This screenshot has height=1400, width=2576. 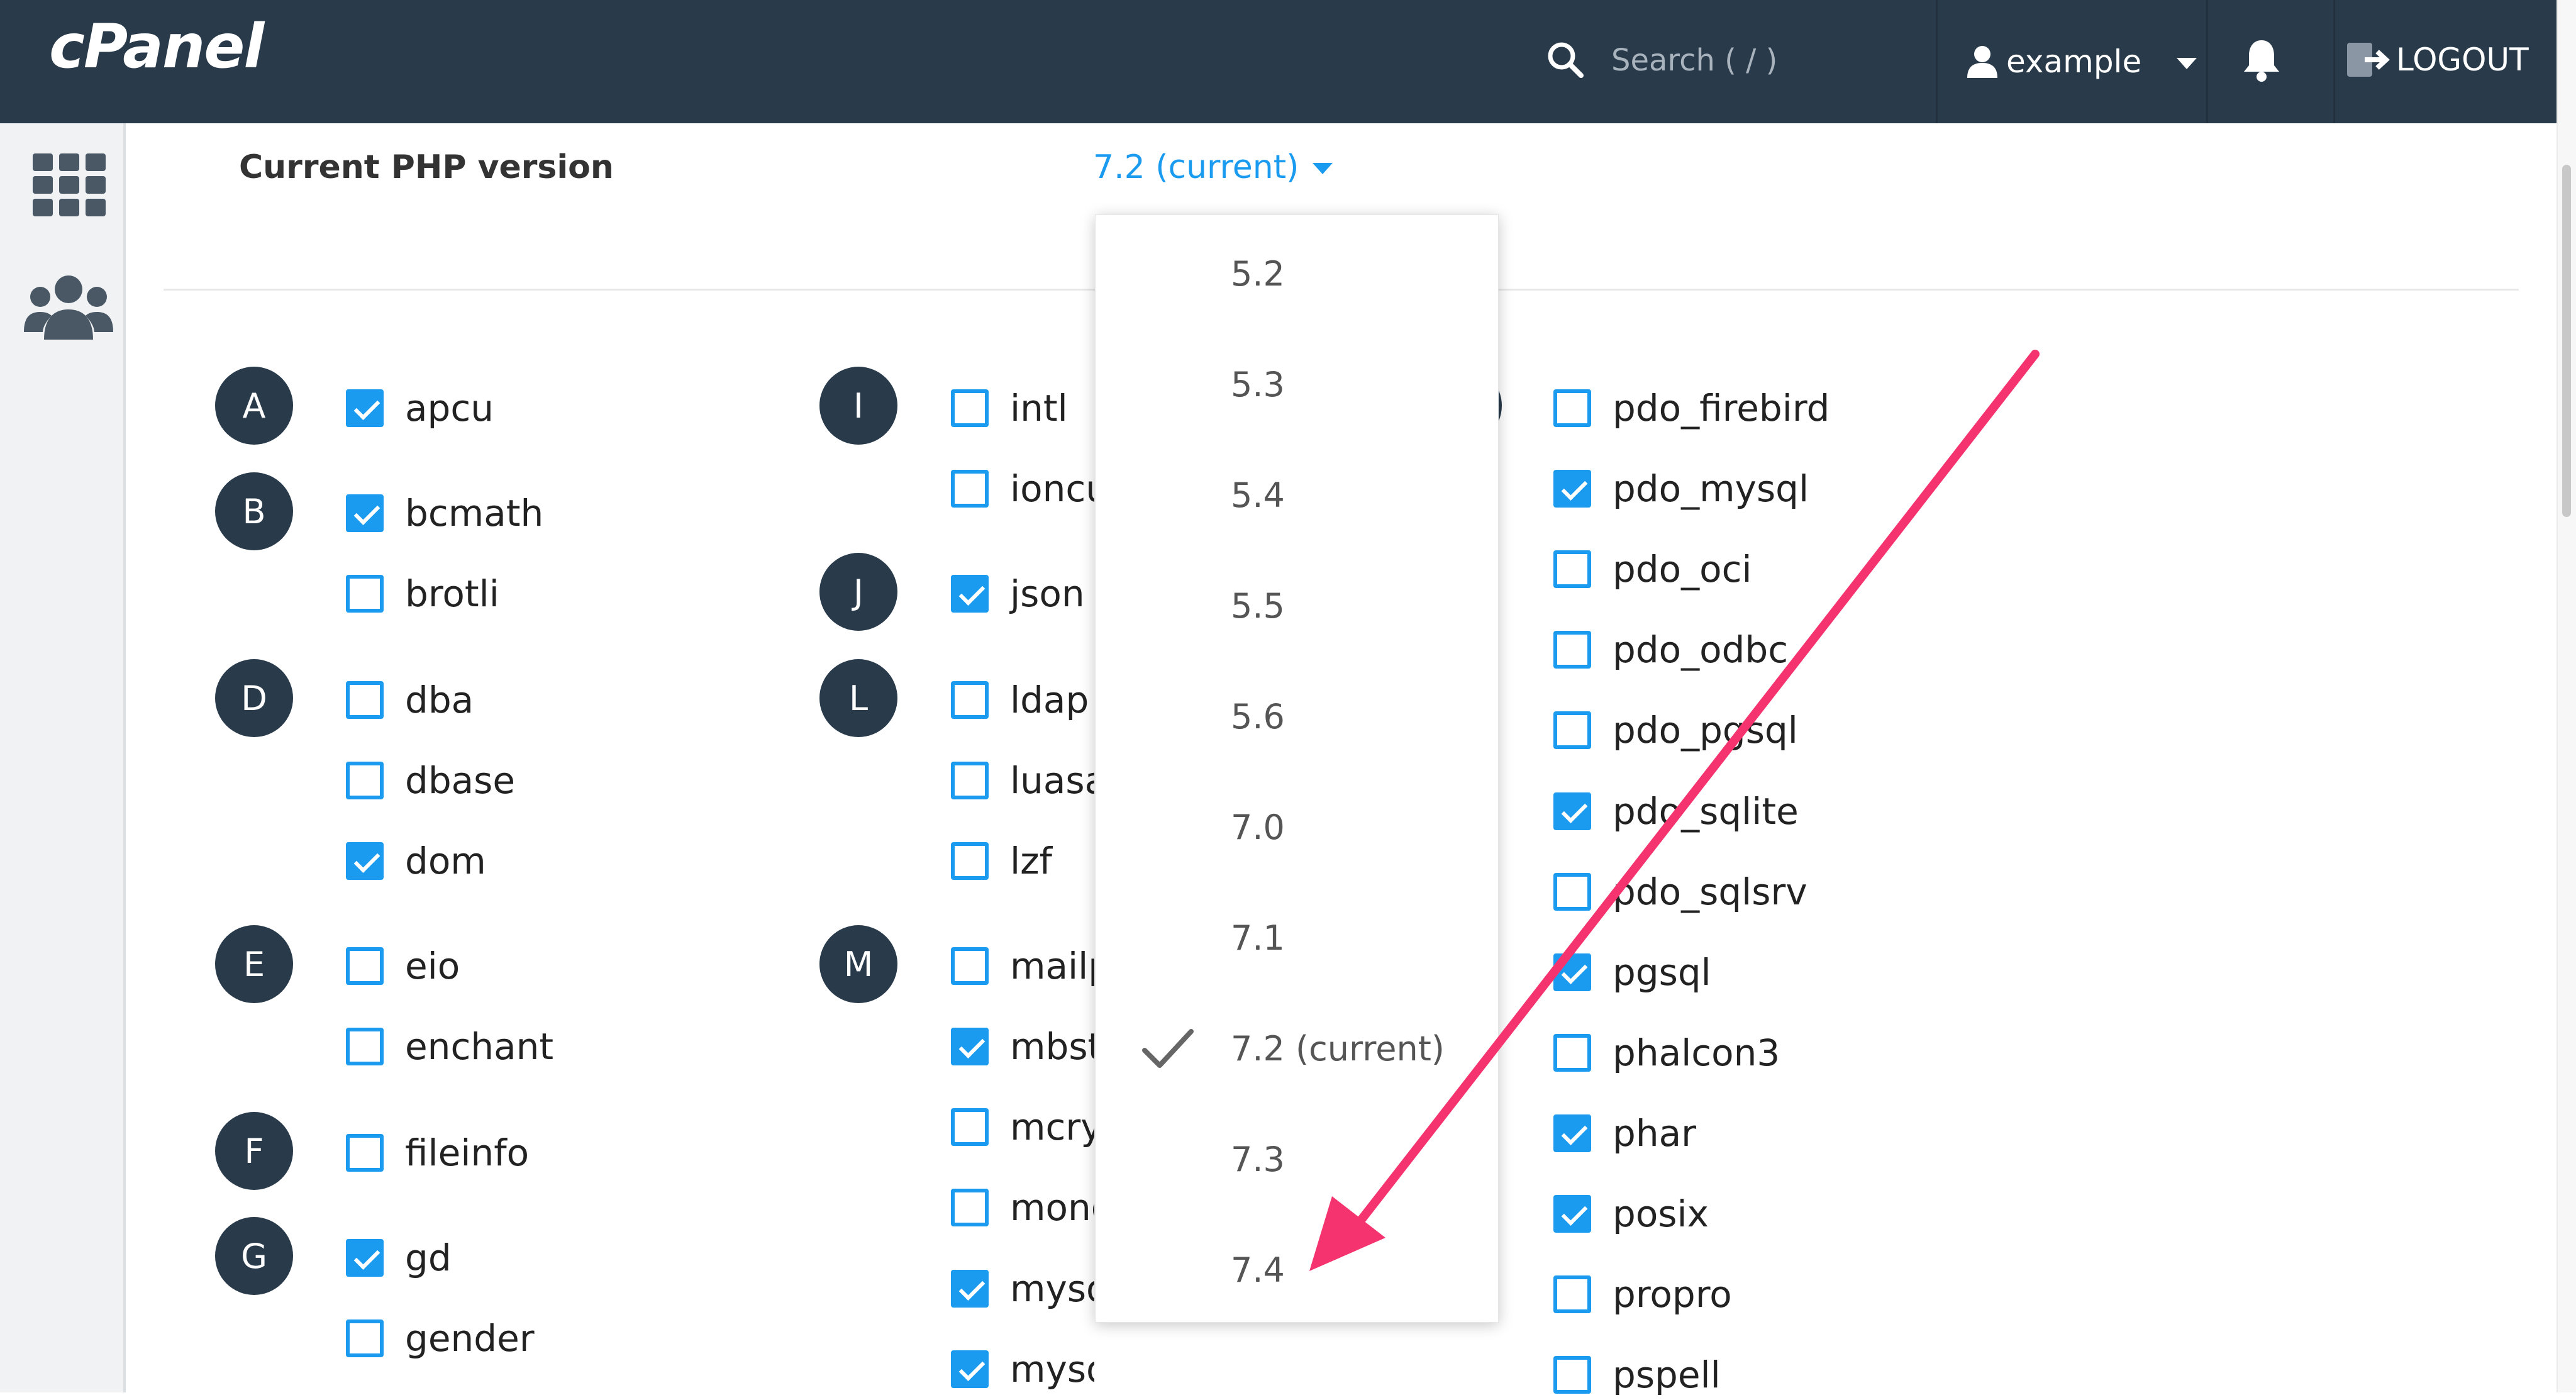 I want to click on extension-lzf: lzf, so click(x=1001, y=861).